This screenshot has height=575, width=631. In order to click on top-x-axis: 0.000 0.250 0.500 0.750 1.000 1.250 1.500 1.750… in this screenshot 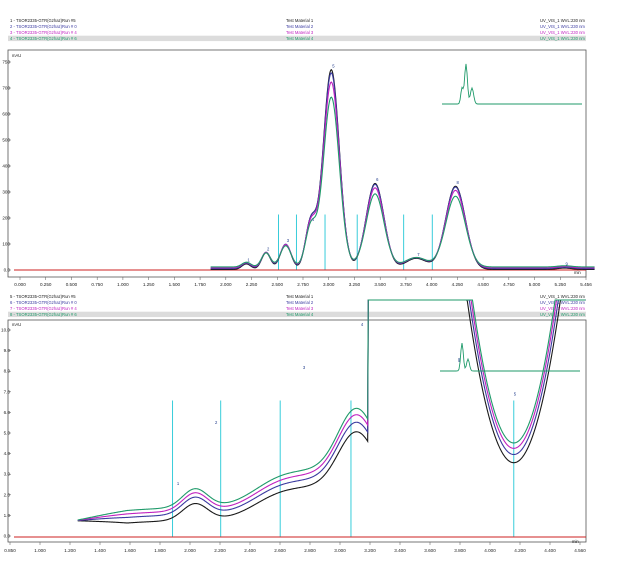, I will do `click(303, 282)`.